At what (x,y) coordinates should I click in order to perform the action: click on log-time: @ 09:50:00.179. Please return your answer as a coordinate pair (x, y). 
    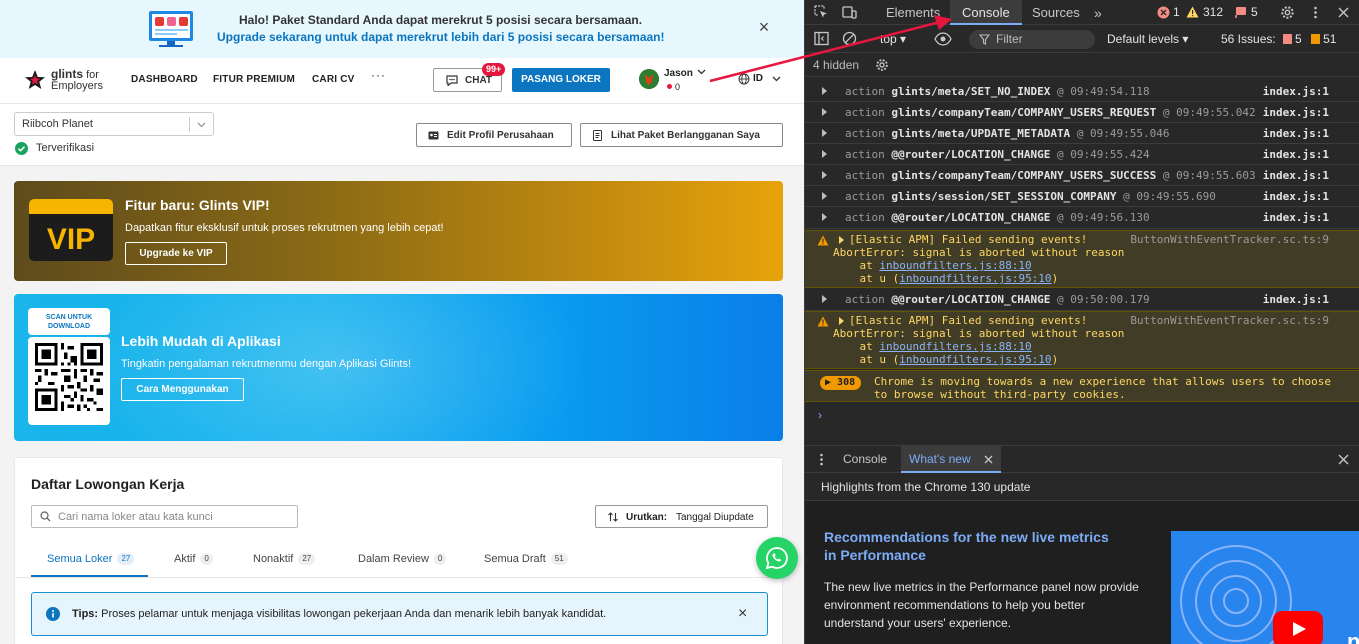
    Looking at the image, I should click on (1103, 299).